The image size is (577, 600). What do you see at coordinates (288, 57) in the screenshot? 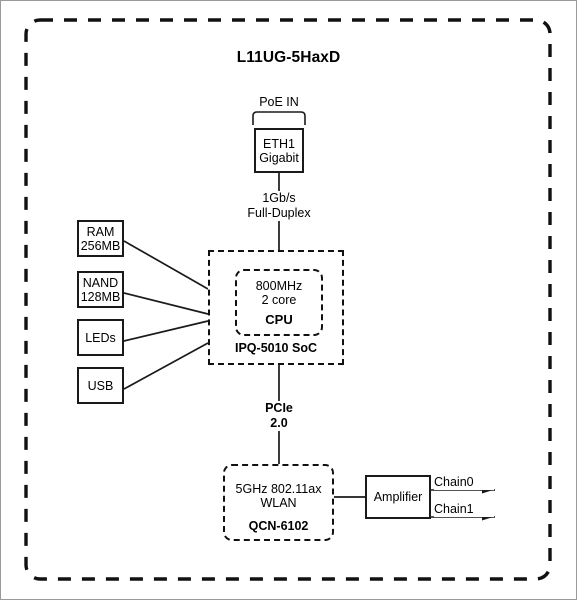
I see `page-title: L11UG-5HaxD` at bounding box center [288, 57].